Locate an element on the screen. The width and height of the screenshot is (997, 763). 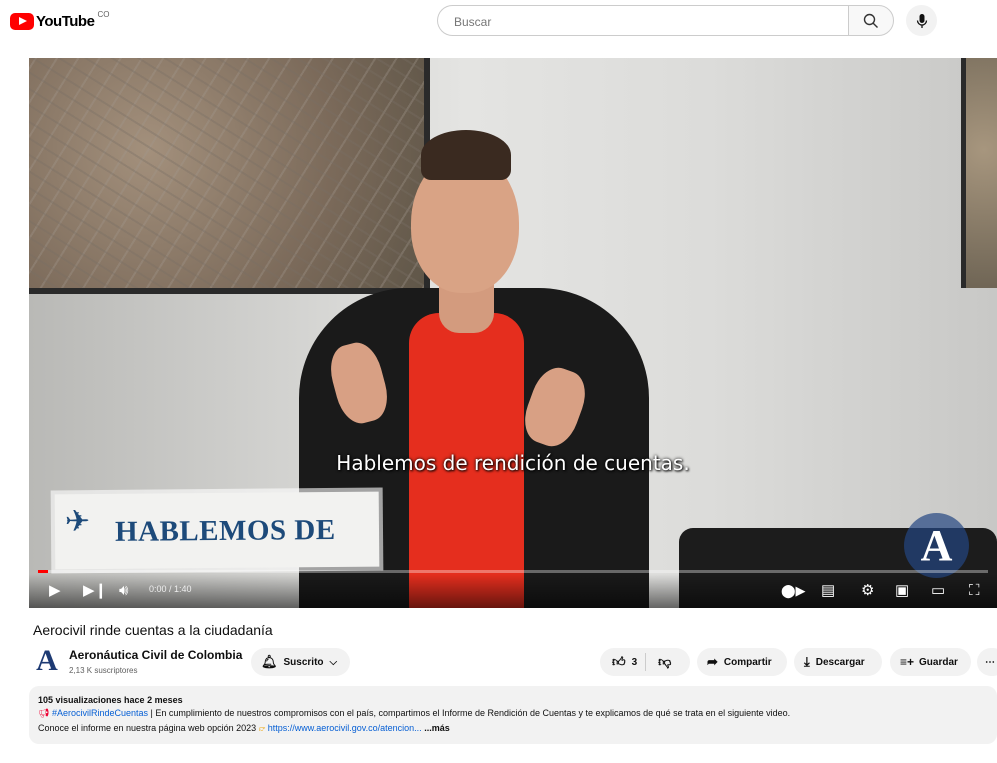
youtube-logo: YouTube CO is located at coordinates (59, 21).